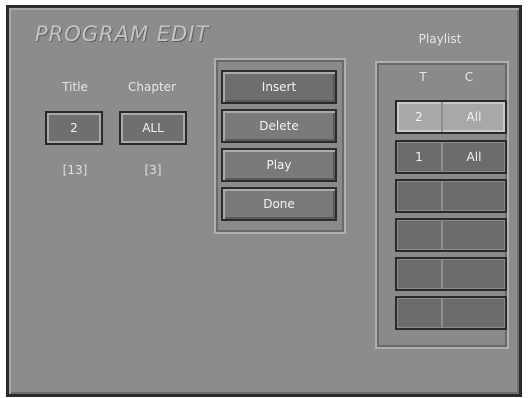 This screenshot has height=398, width=528. I want to click on insert-button: Insert, so click(279, 87).